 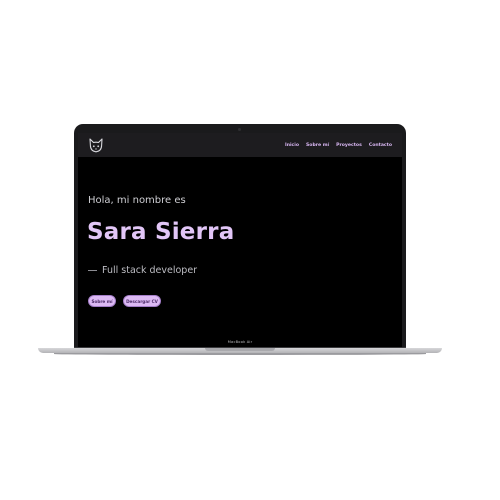 What do you see at coordinates (96, 145) in the screenshot?
I see `cat-head-icon` at bounding box center [96, 145].